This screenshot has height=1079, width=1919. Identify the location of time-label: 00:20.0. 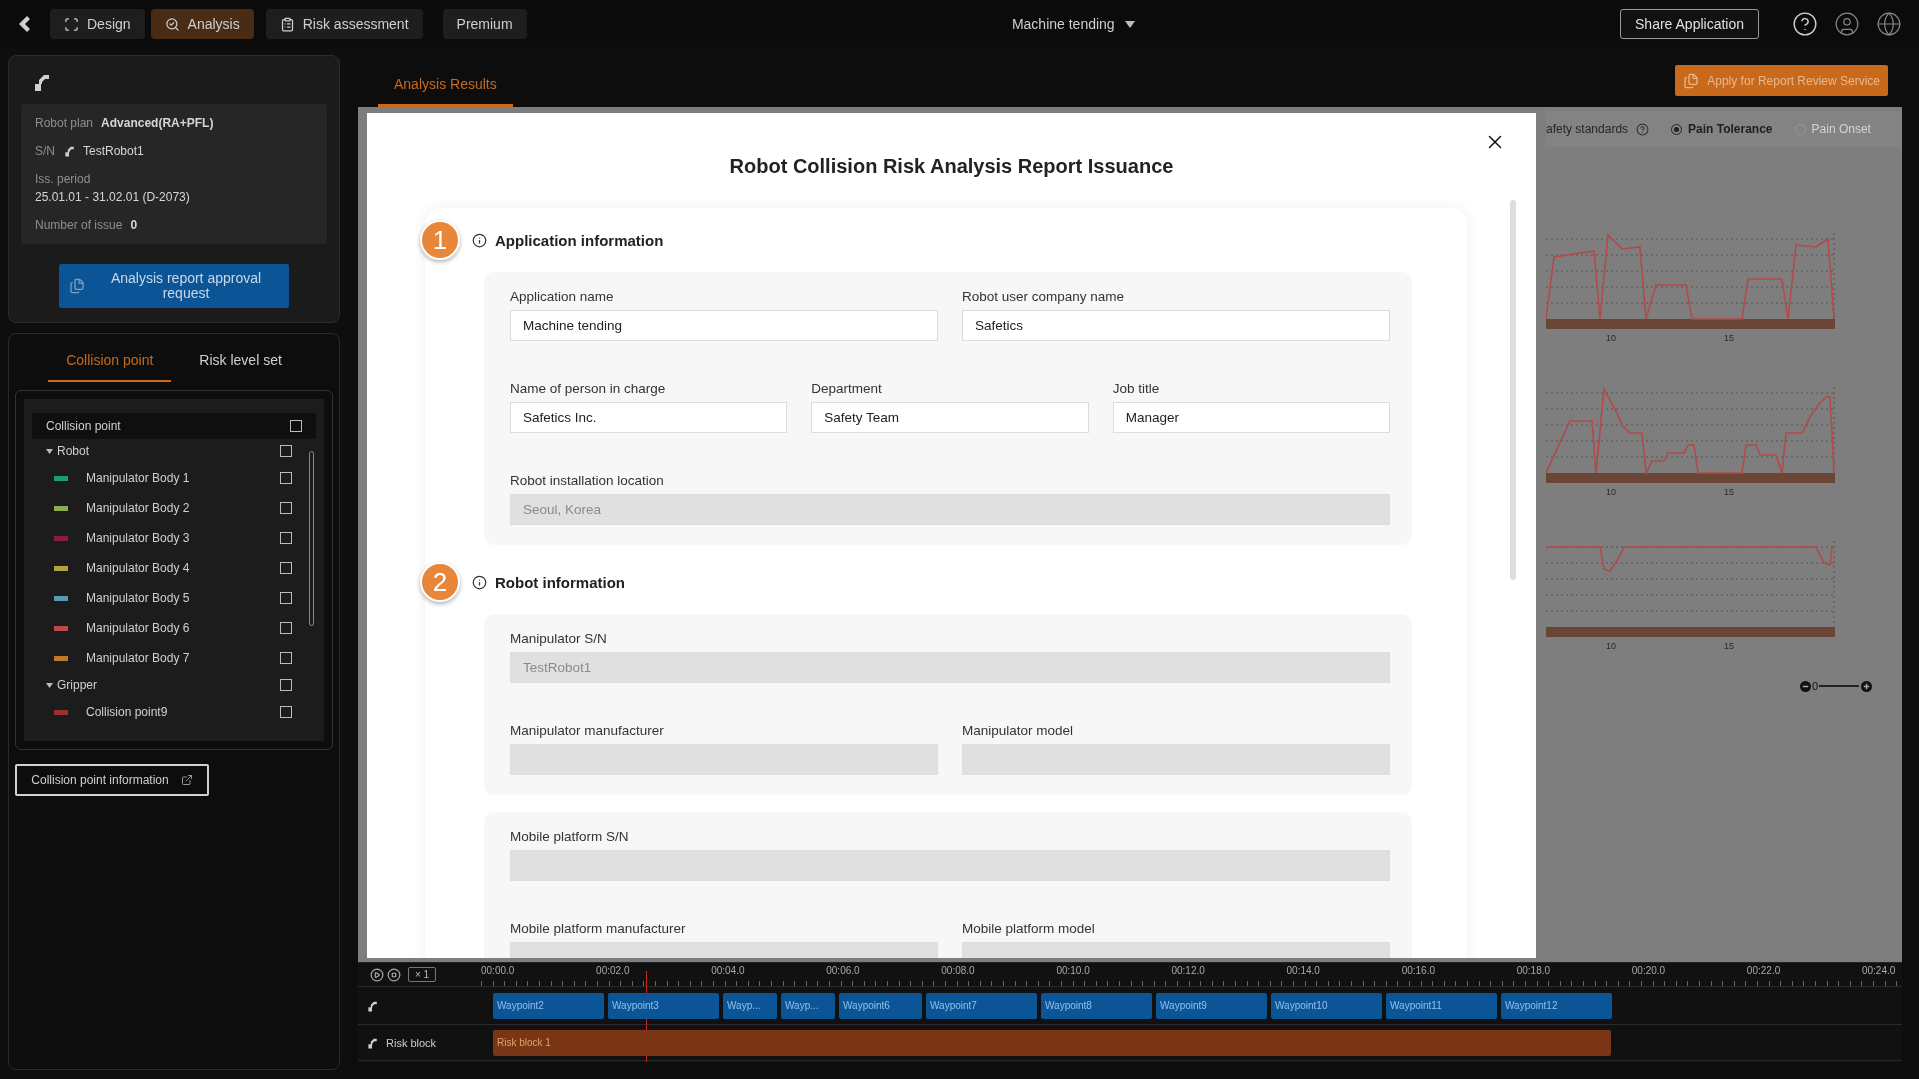
(1649, 971).